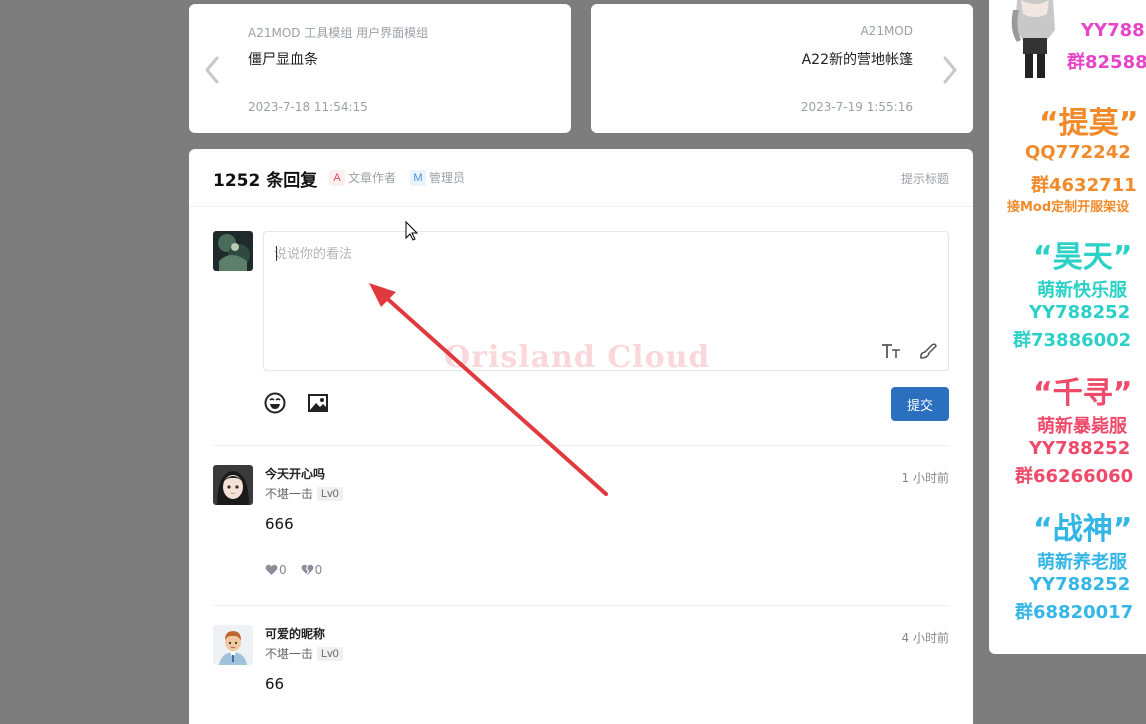 The image size is (1146, 724). What do you see at coordinates (307, 569) in the screenshot?
I see `broken-heart-icon` at bounding box center [307, 569].